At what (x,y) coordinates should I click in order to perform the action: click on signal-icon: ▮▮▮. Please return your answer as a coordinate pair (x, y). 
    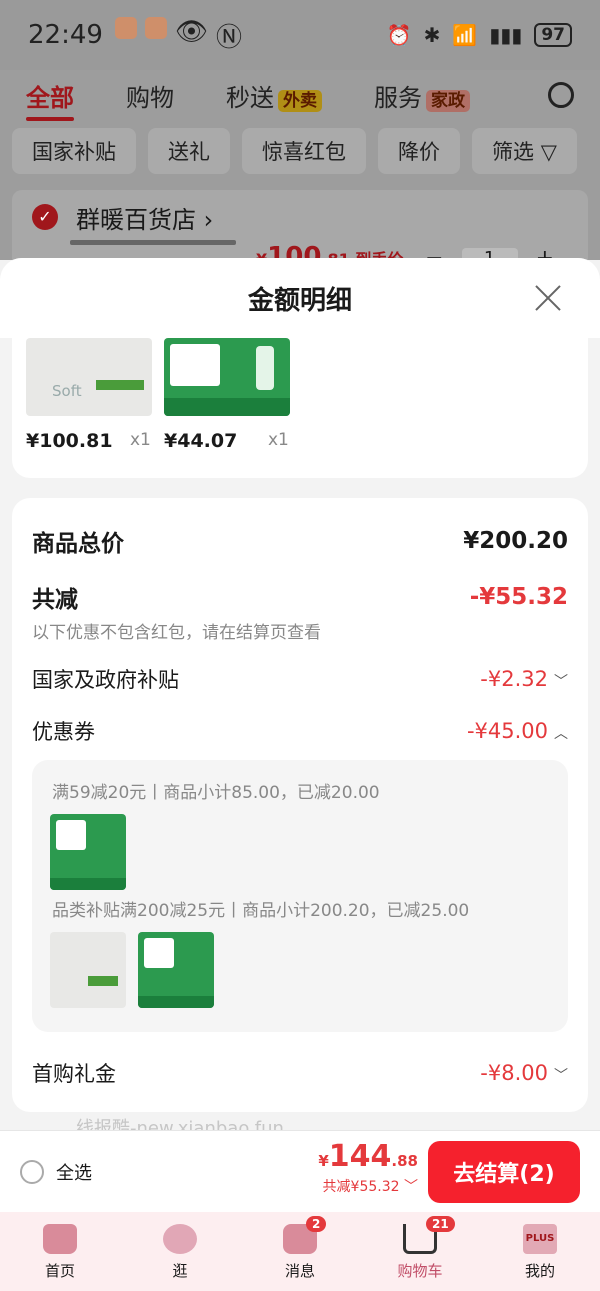
    Looking at the image, I should click on (506, 35).